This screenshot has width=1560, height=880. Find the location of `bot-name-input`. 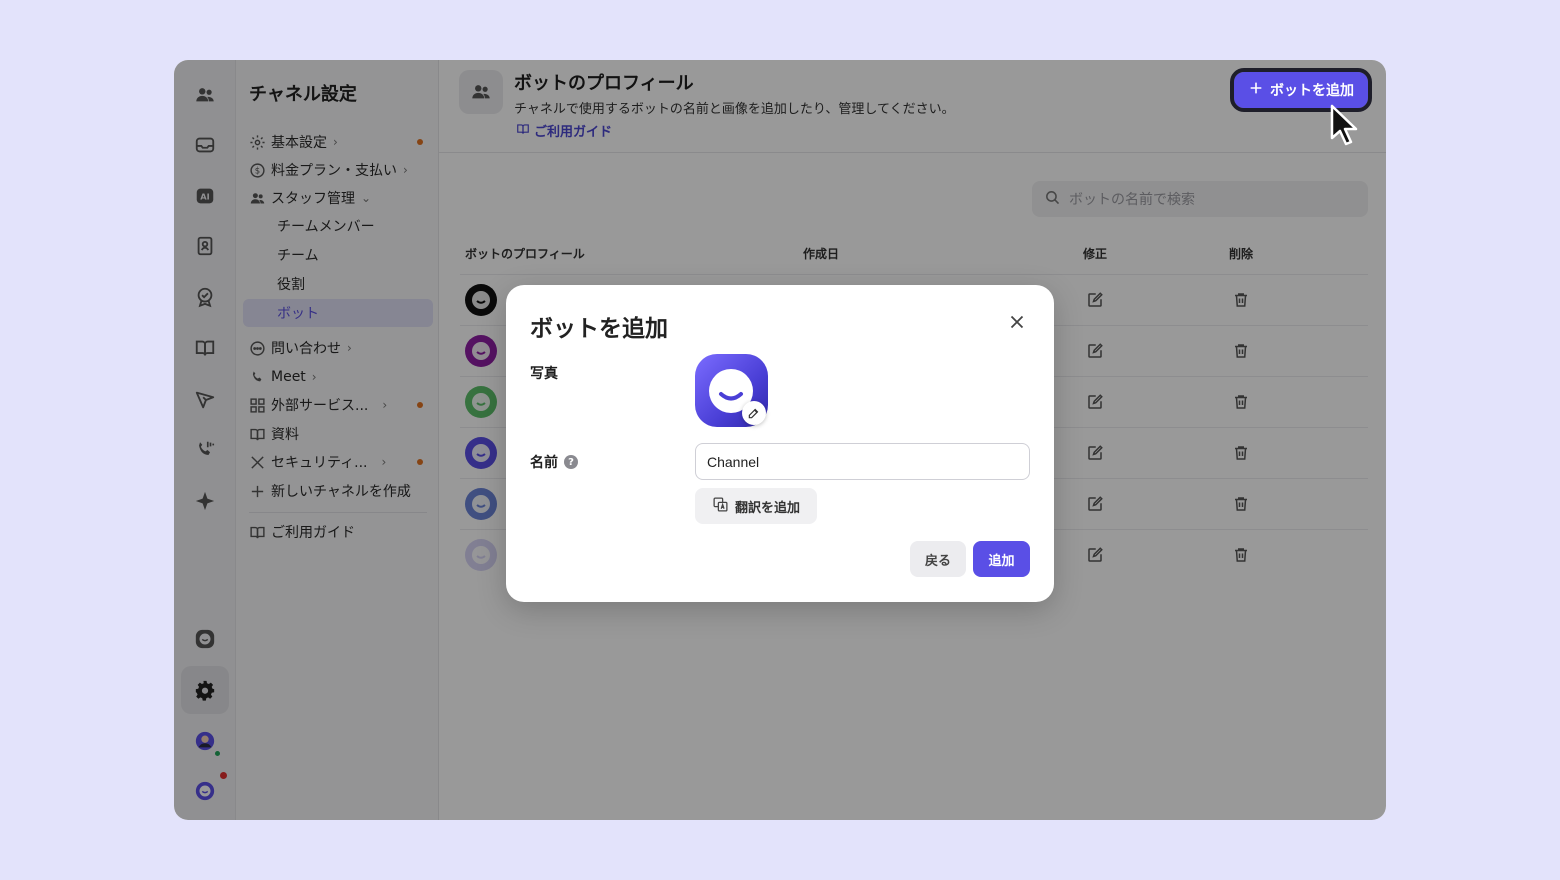

bot-name-input is located at coordinates (862, 461).